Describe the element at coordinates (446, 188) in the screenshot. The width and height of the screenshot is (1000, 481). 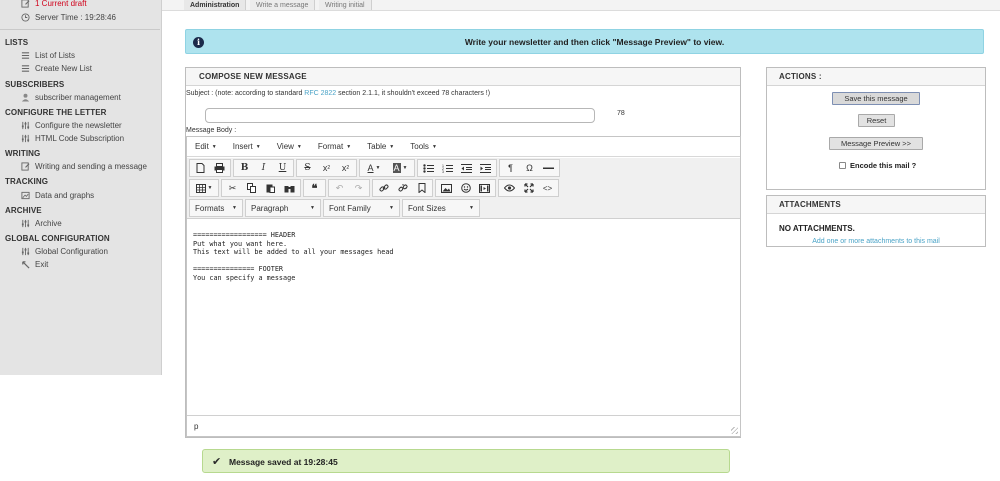
I see `insert-image-icon` at that location.